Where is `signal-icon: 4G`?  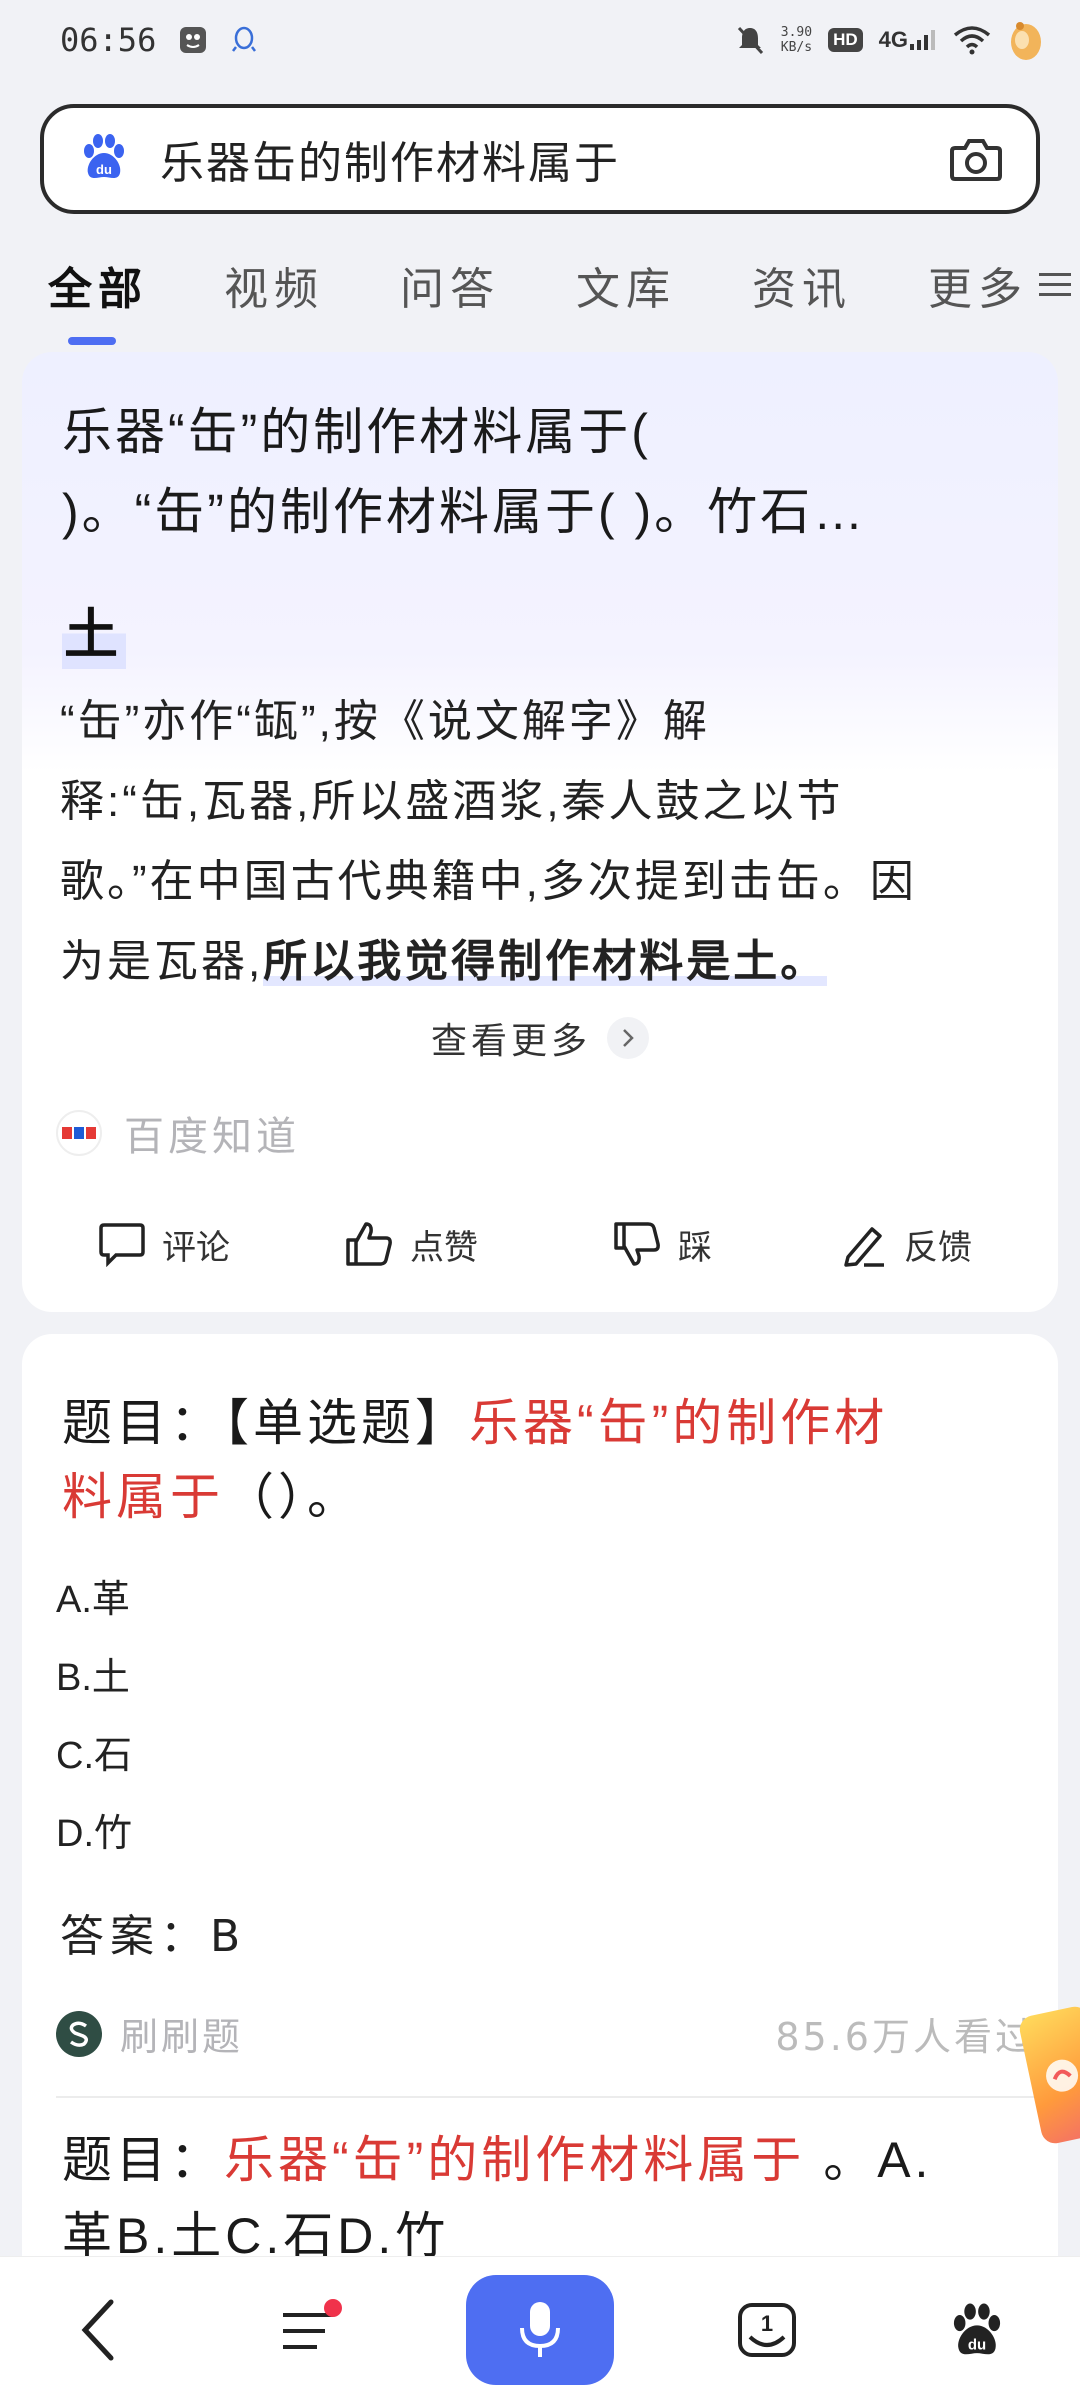 signal-icon: 4G is located at coordinates (907, 40).